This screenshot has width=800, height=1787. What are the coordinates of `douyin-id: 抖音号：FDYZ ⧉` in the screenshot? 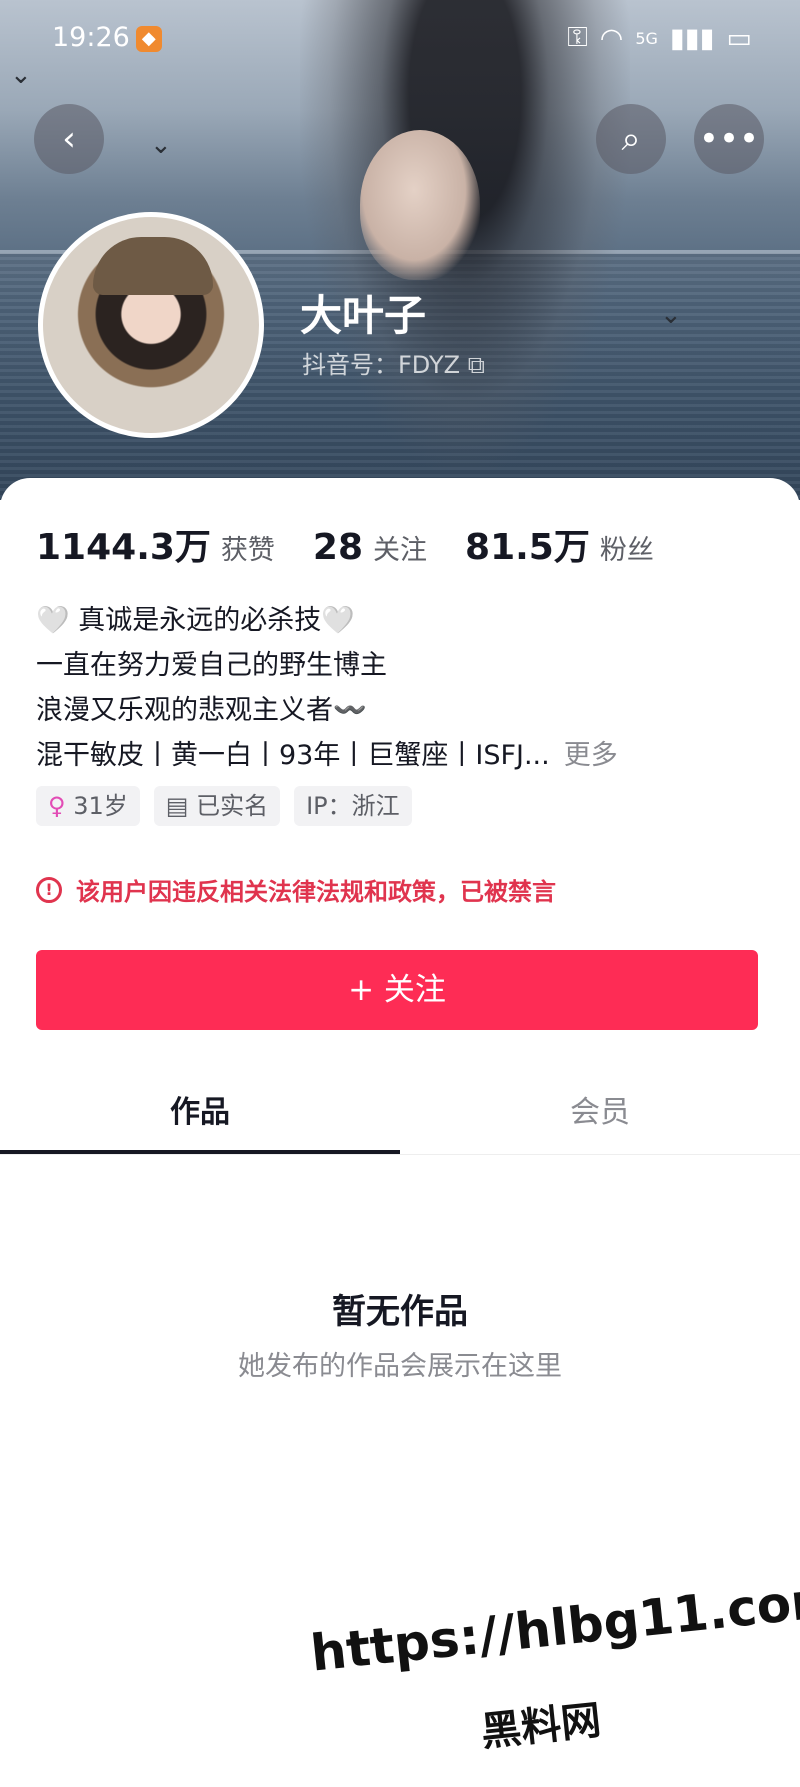 It's located at (393, 362).